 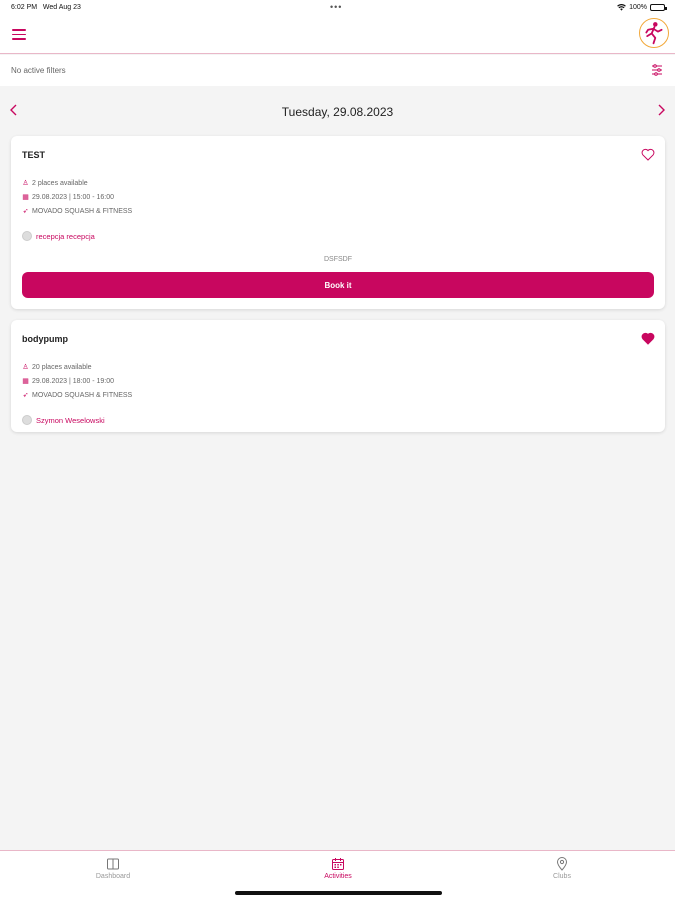 What do you see at coordinates (45, 339) in the screenshot?
I see `activity-title: bodypump` at bounding box center [45, 339].